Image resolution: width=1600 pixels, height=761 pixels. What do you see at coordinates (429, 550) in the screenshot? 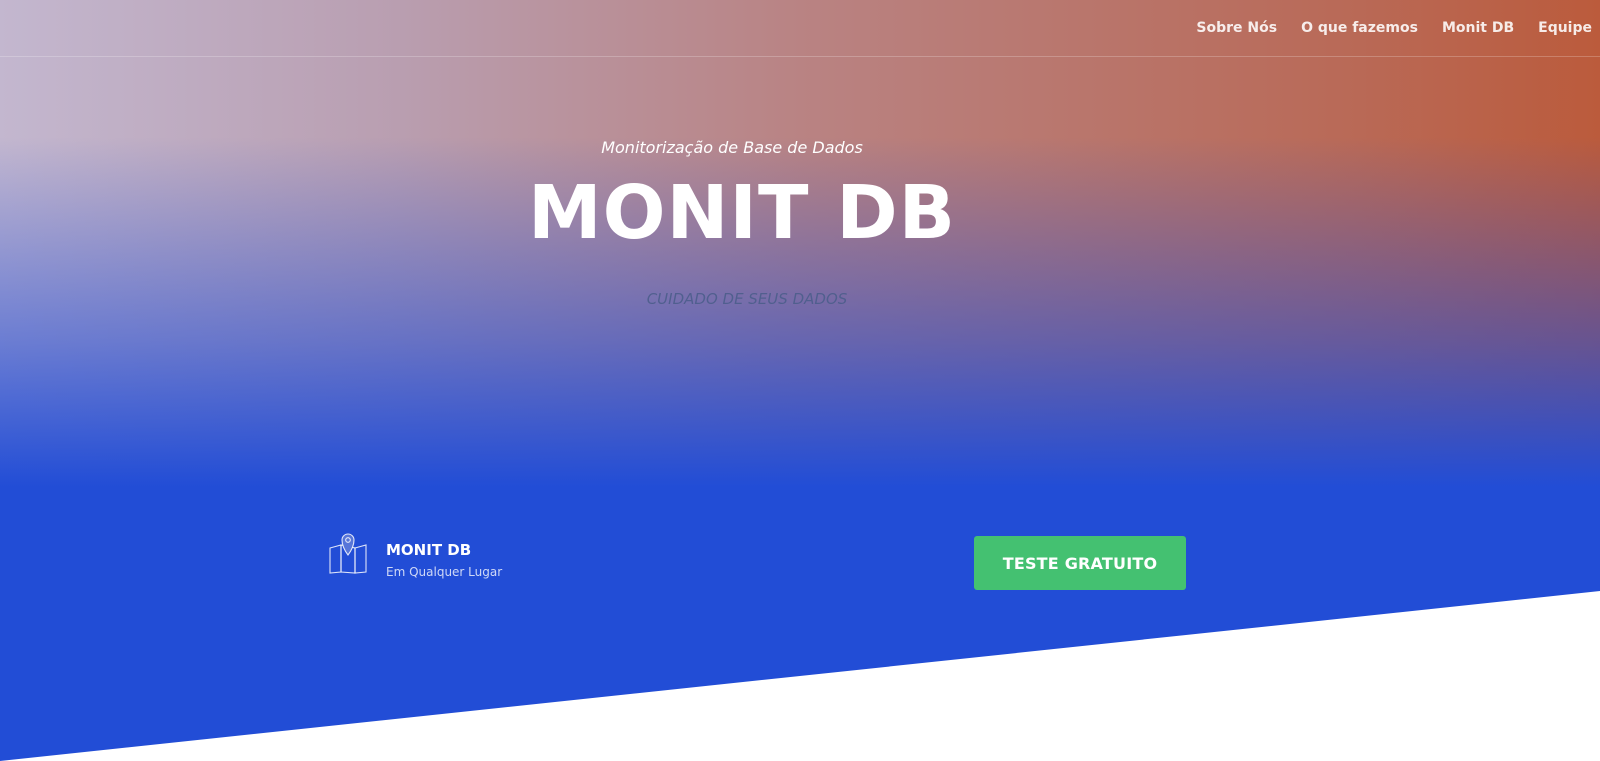
I see `feature-title: MONIT DB` at bounding box center [429, 550].